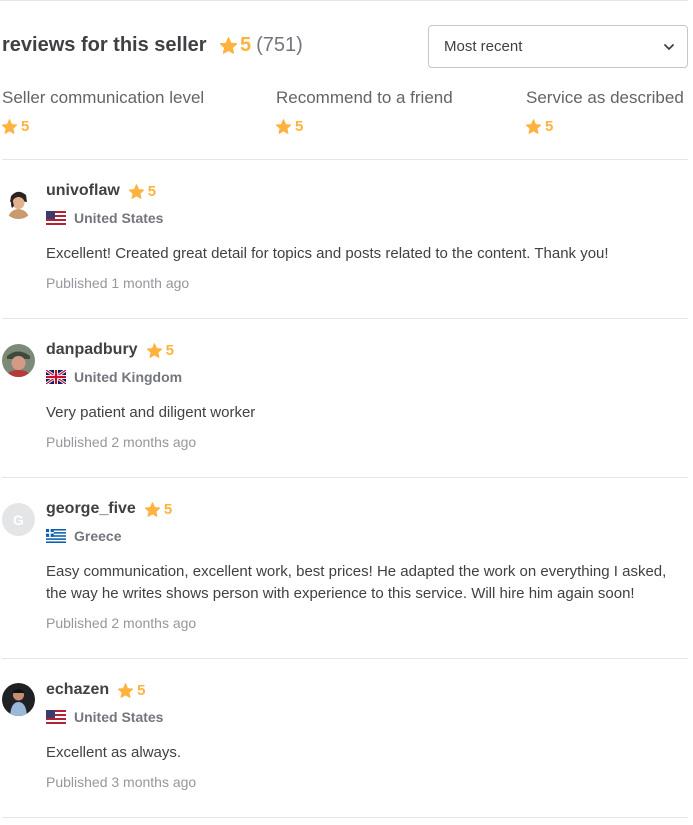 Image resolution: width=693 pixels, height=825 pixels. What do you see at coordinates (103, 97) in the screenshot?
I see `breakdown-label: Seller communication level` at bounding box center [103, 97].